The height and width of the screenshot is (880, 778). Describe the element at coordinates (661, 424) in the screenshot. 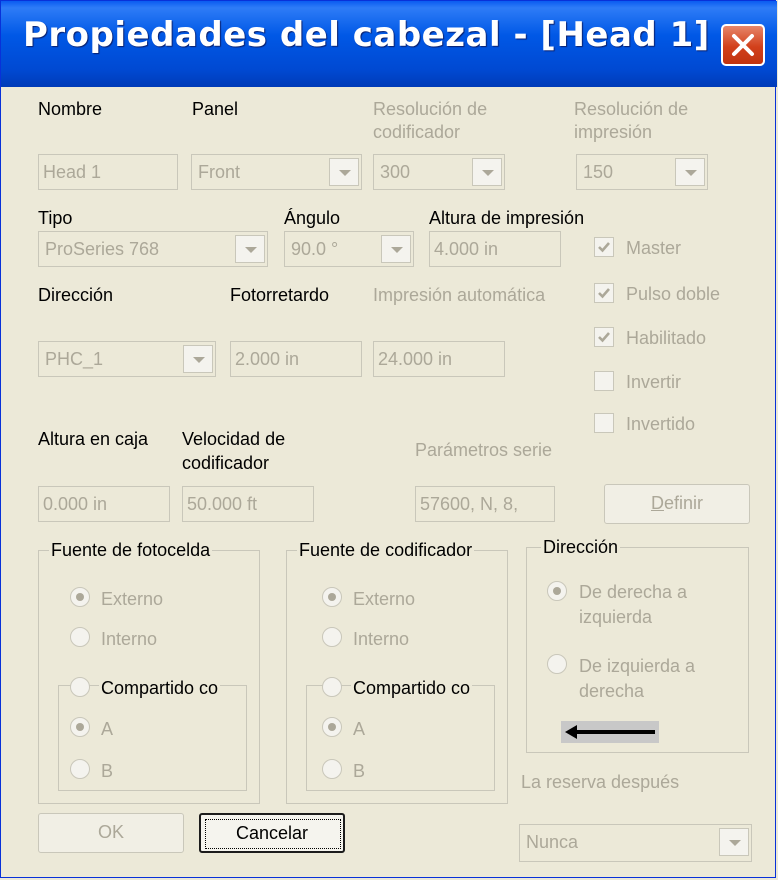

I see `invertido-label: Invertido` at that location.